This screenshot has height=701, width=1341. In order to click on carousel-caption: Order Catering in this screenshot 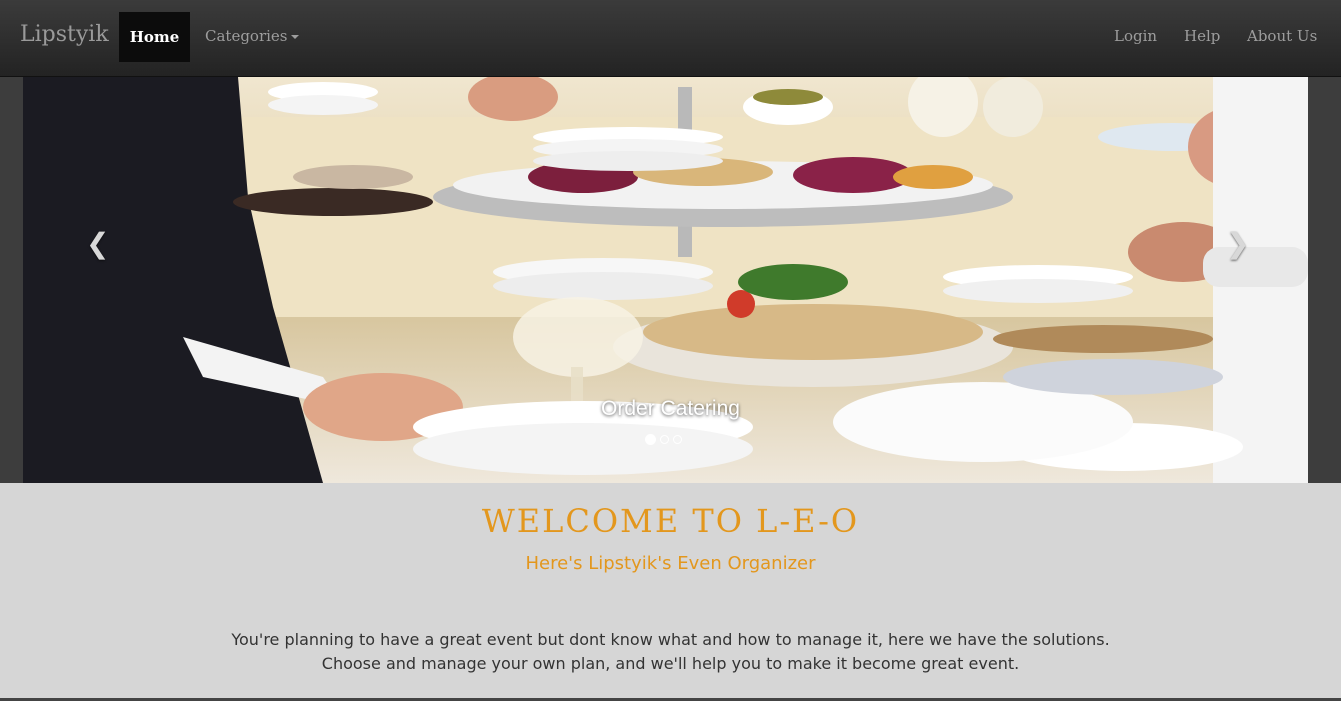, I will do `click(670, 408)`.